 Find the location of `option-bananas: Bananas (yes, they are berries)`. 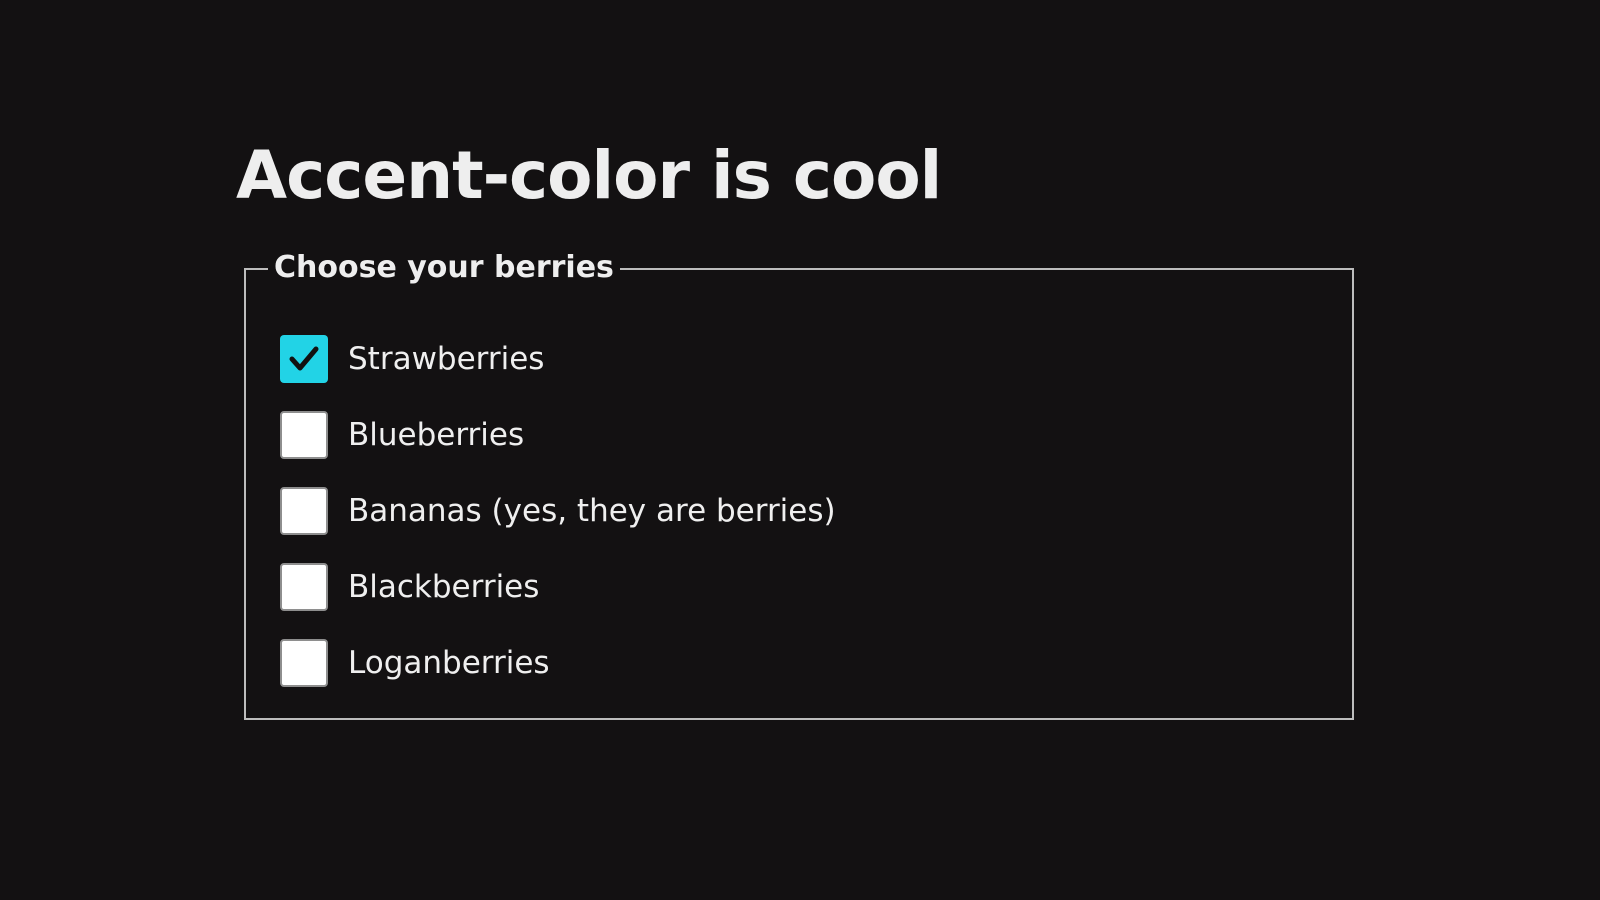

option-bananas: Bananas (yes, they are berries) is located at coordinates (558, 511).